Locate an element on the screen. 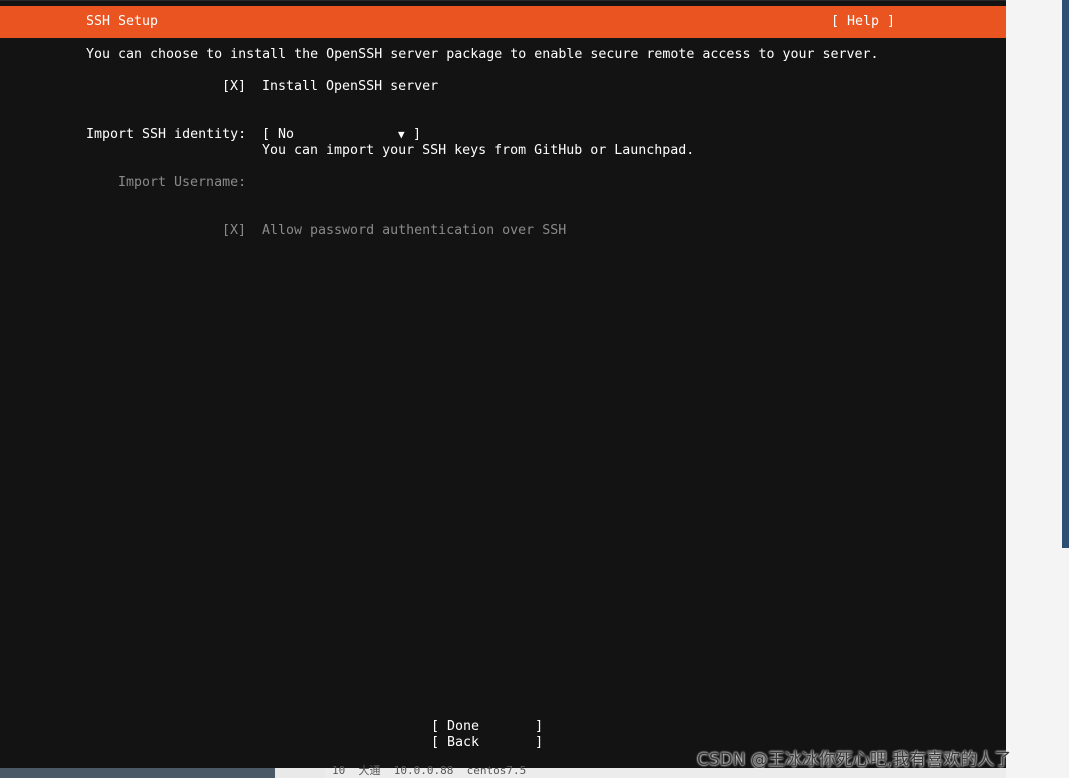  page-title: SSH Setup is located at coordinates (122, 21).